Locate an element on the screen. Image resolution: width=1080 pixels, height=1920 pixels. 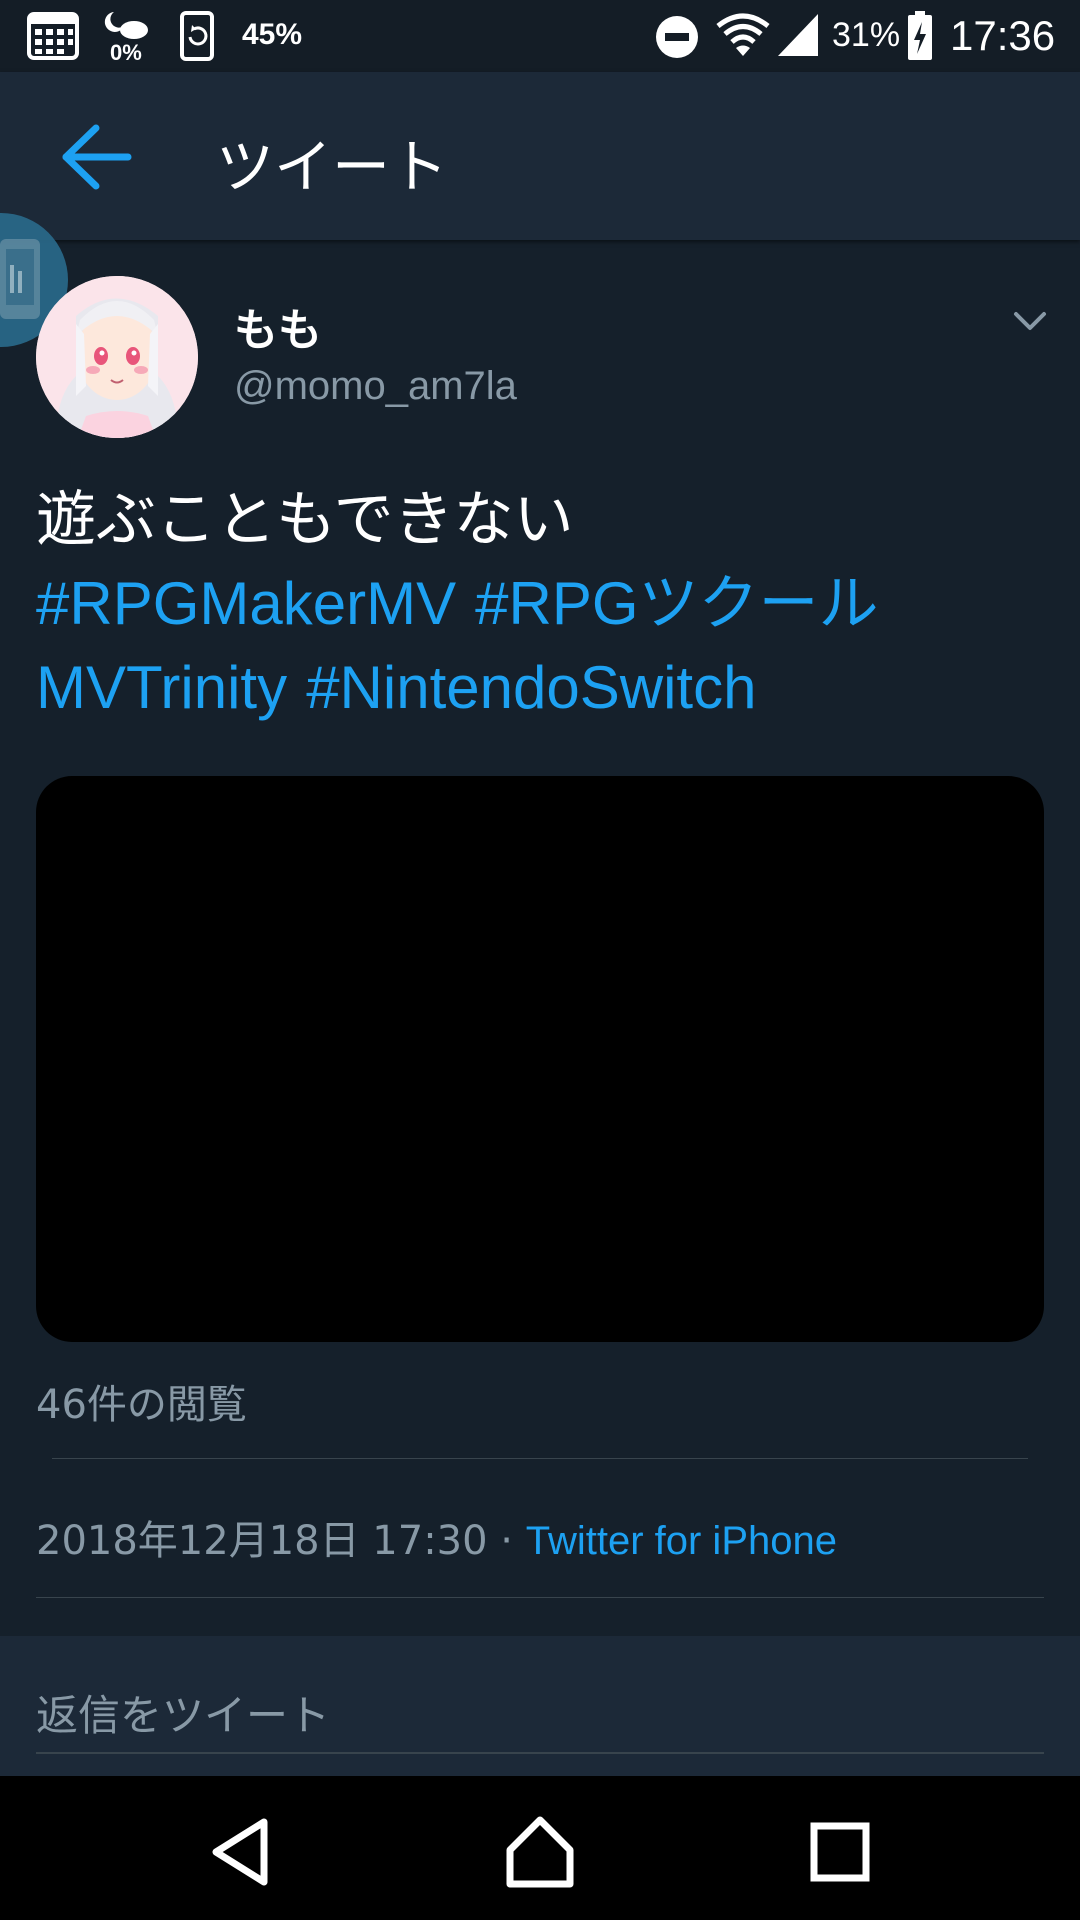
display-name: もも is located at coordinates (278, 326).